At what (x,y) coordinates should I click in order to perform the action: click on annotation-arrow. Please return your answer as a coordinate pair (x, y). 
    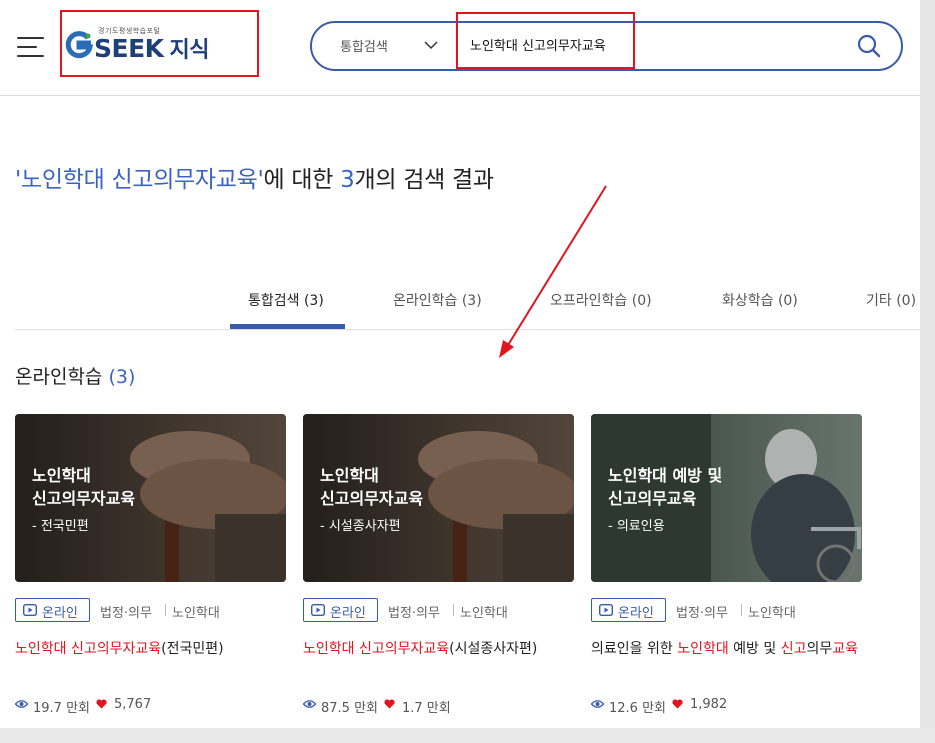
    Looking at the image, I should click on (553, 271).